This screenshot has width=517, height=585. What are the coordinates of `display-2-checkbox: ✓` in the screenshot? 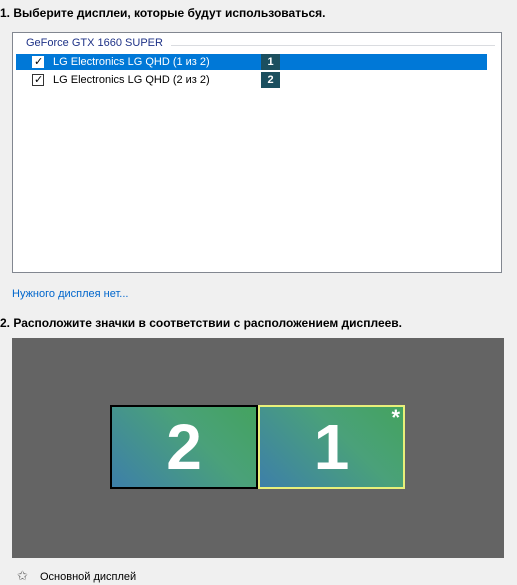 It's located at (38, 80).